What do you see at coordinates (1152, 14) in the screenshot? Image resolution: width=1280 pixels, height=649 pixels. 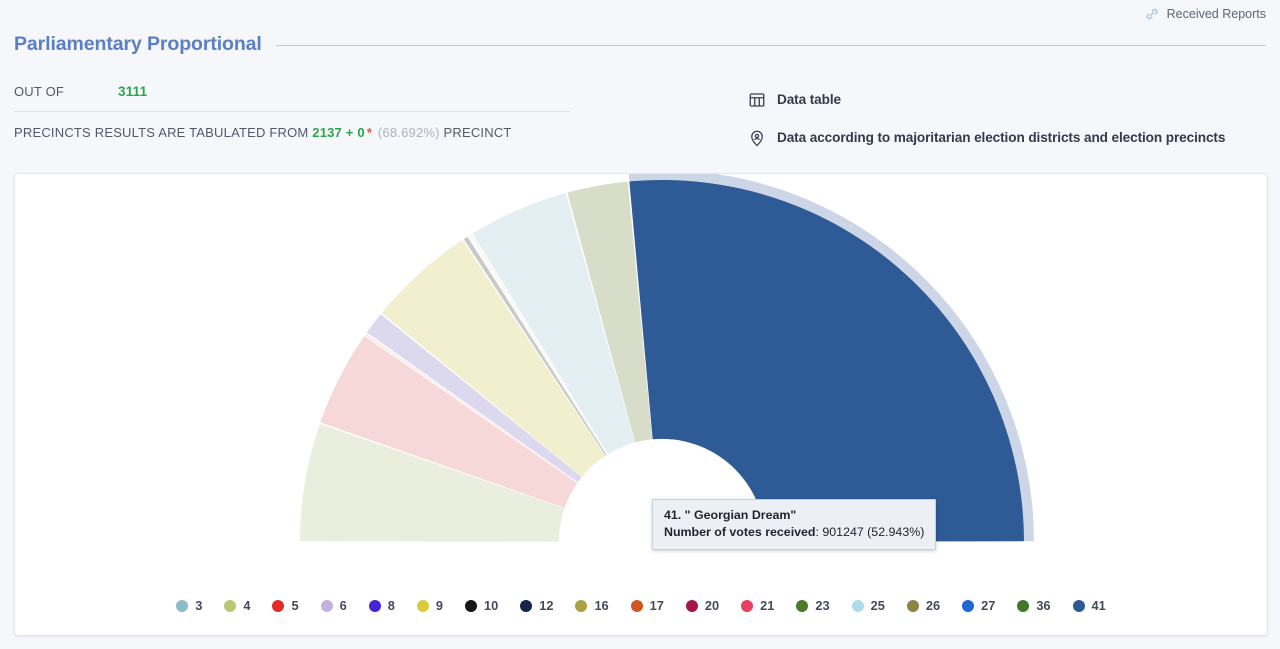 I see `link-icon` at bounding box center [1152, 14].